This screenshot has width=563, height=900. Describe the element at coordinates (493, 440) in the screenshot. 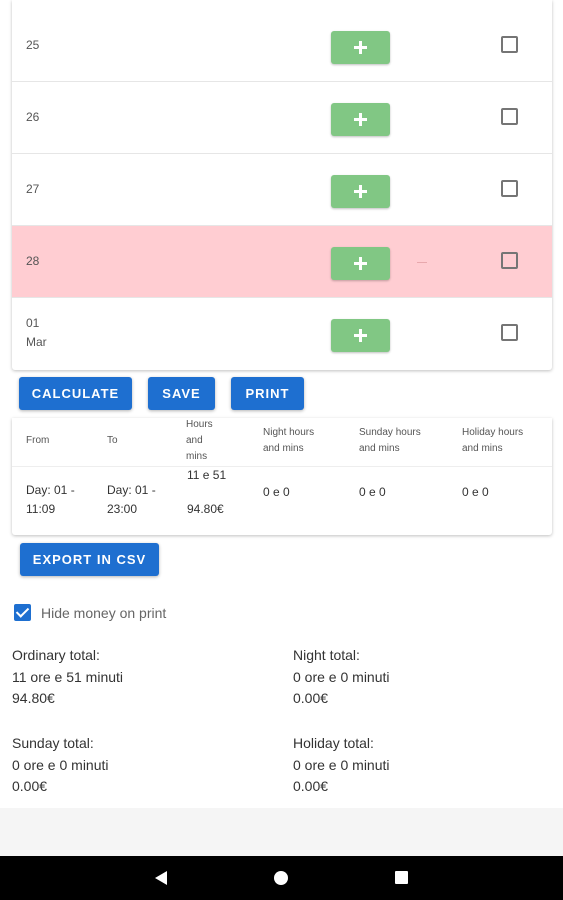

I see `header-holiday: Holiday hours and mins` at that location.